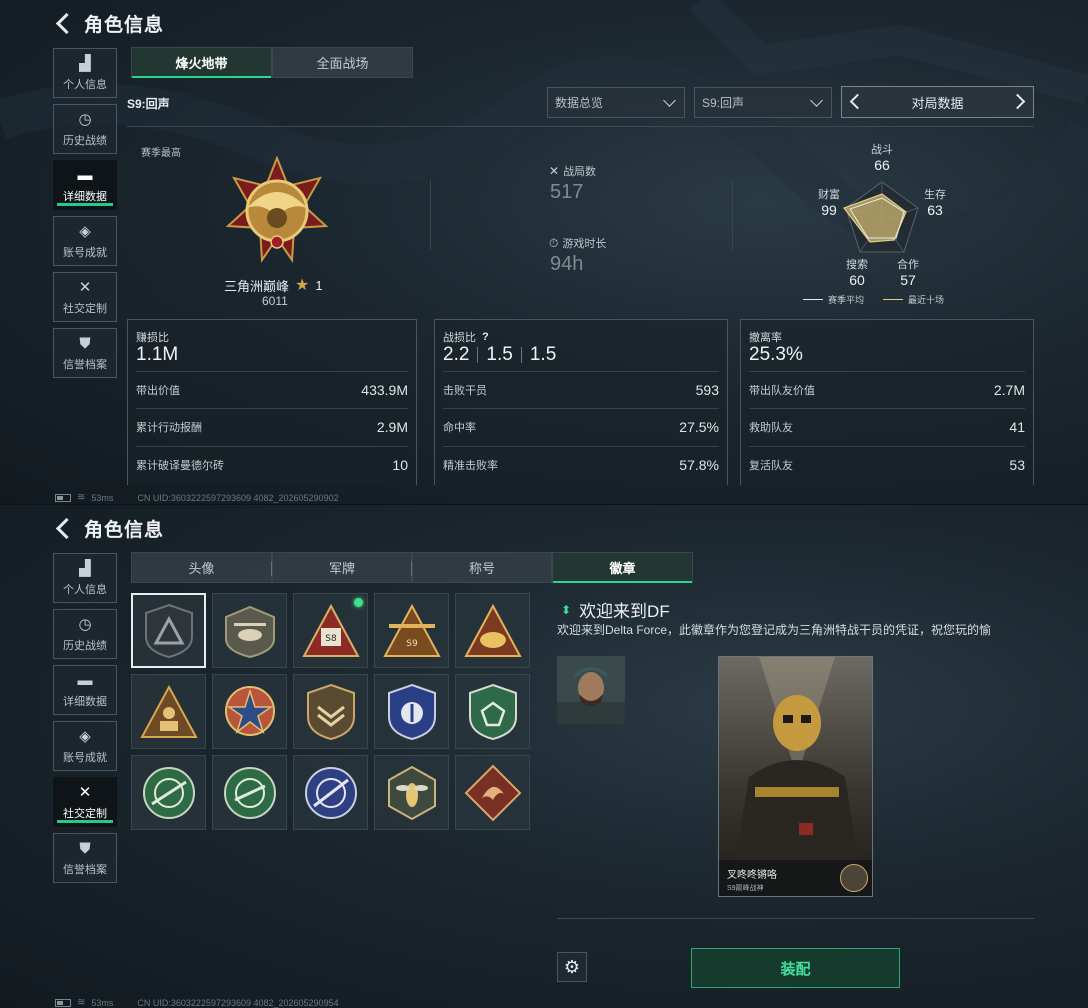  What do you see at coordinates (201, 62) in the screenshot?
I see `tab-warzone: 烽火地带` at bounding box center [201, 62].